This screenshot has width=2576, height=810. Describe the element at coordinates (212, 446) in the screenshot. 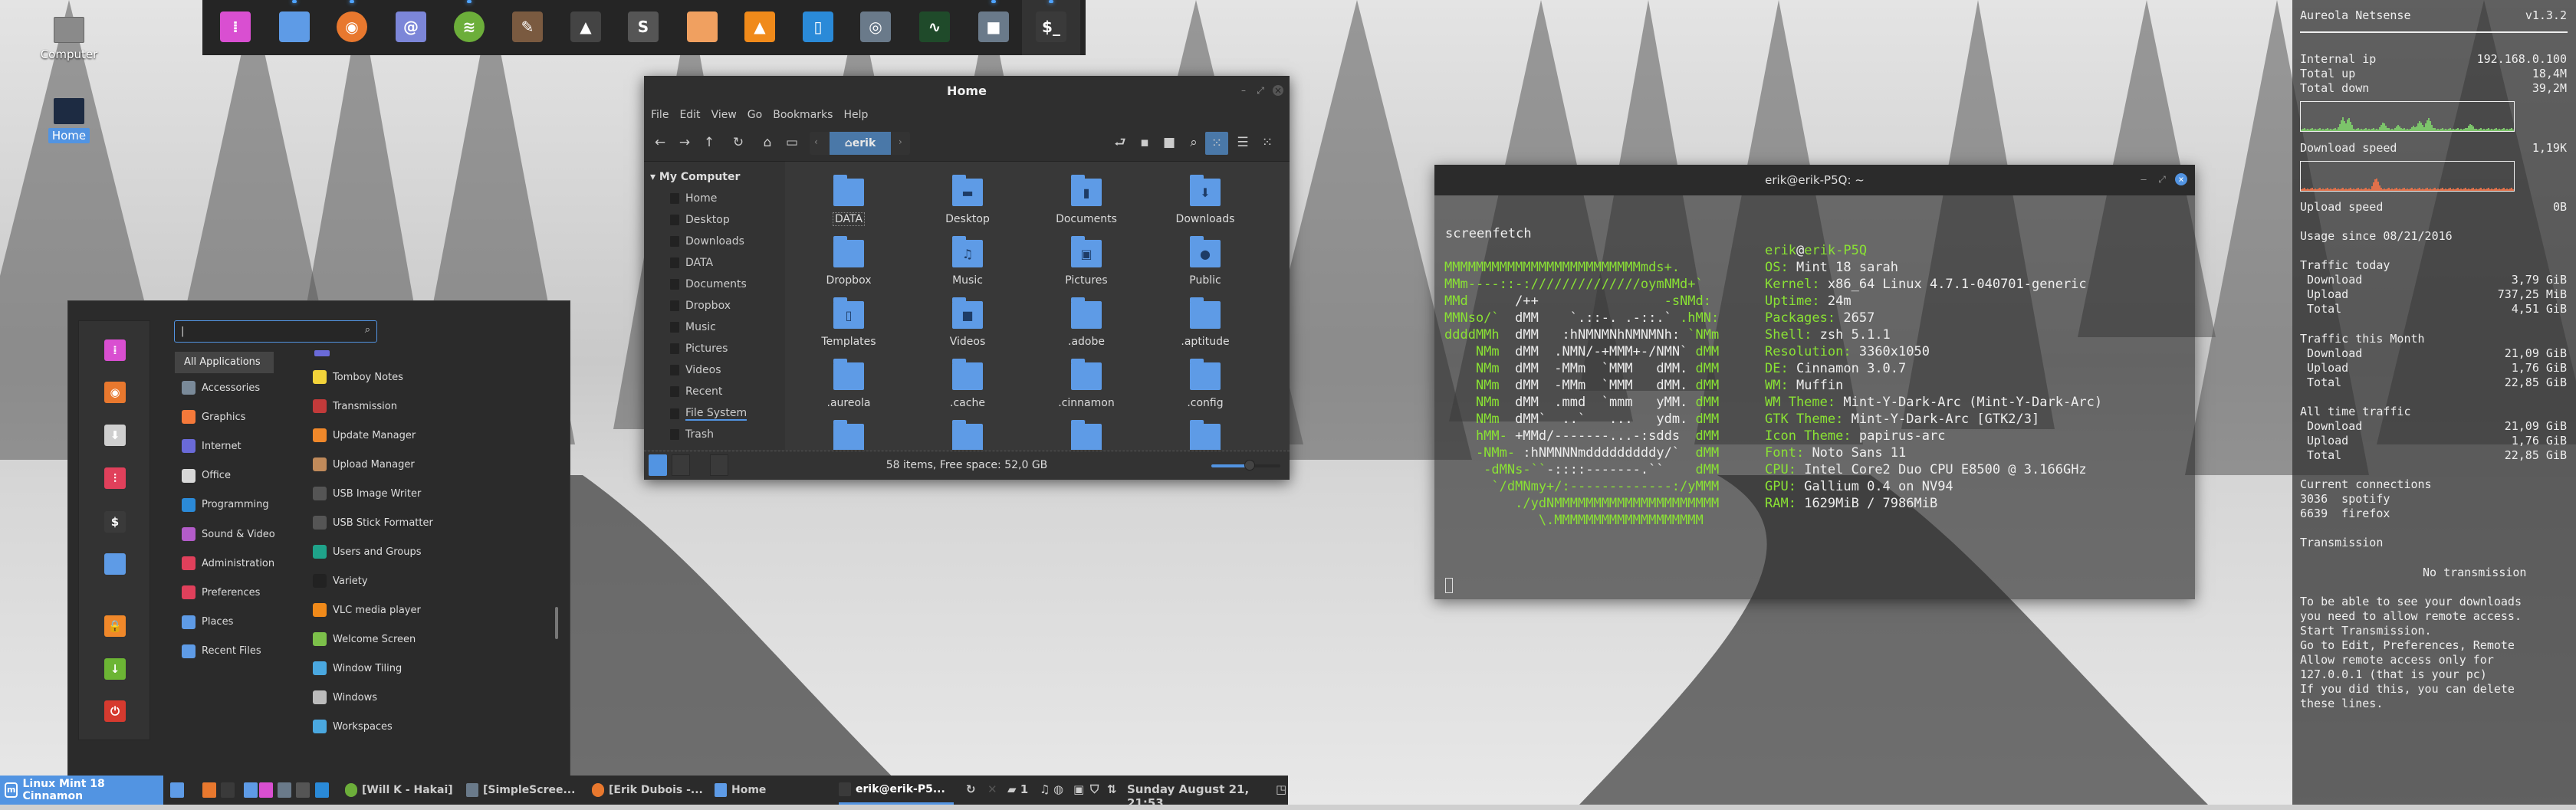

I see `category-internet: Internet` at that location.